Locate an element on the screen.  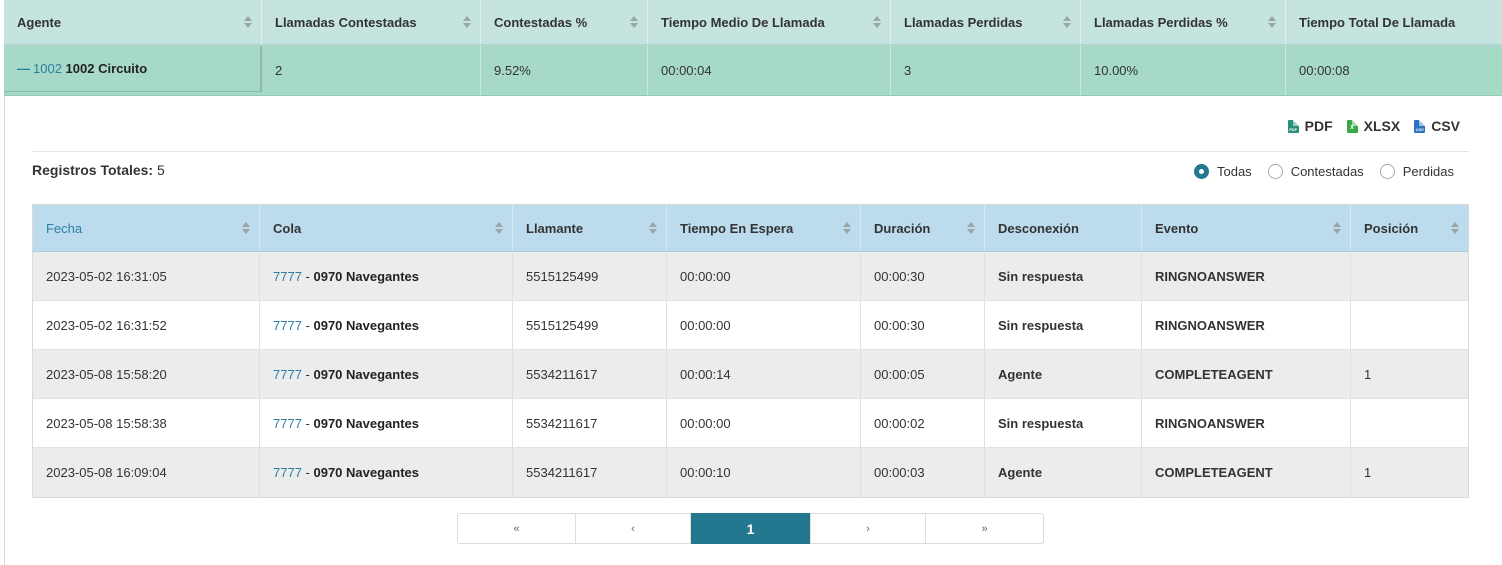
export-xlsx-button: x XLSX is located at coordinates (1373, 126).